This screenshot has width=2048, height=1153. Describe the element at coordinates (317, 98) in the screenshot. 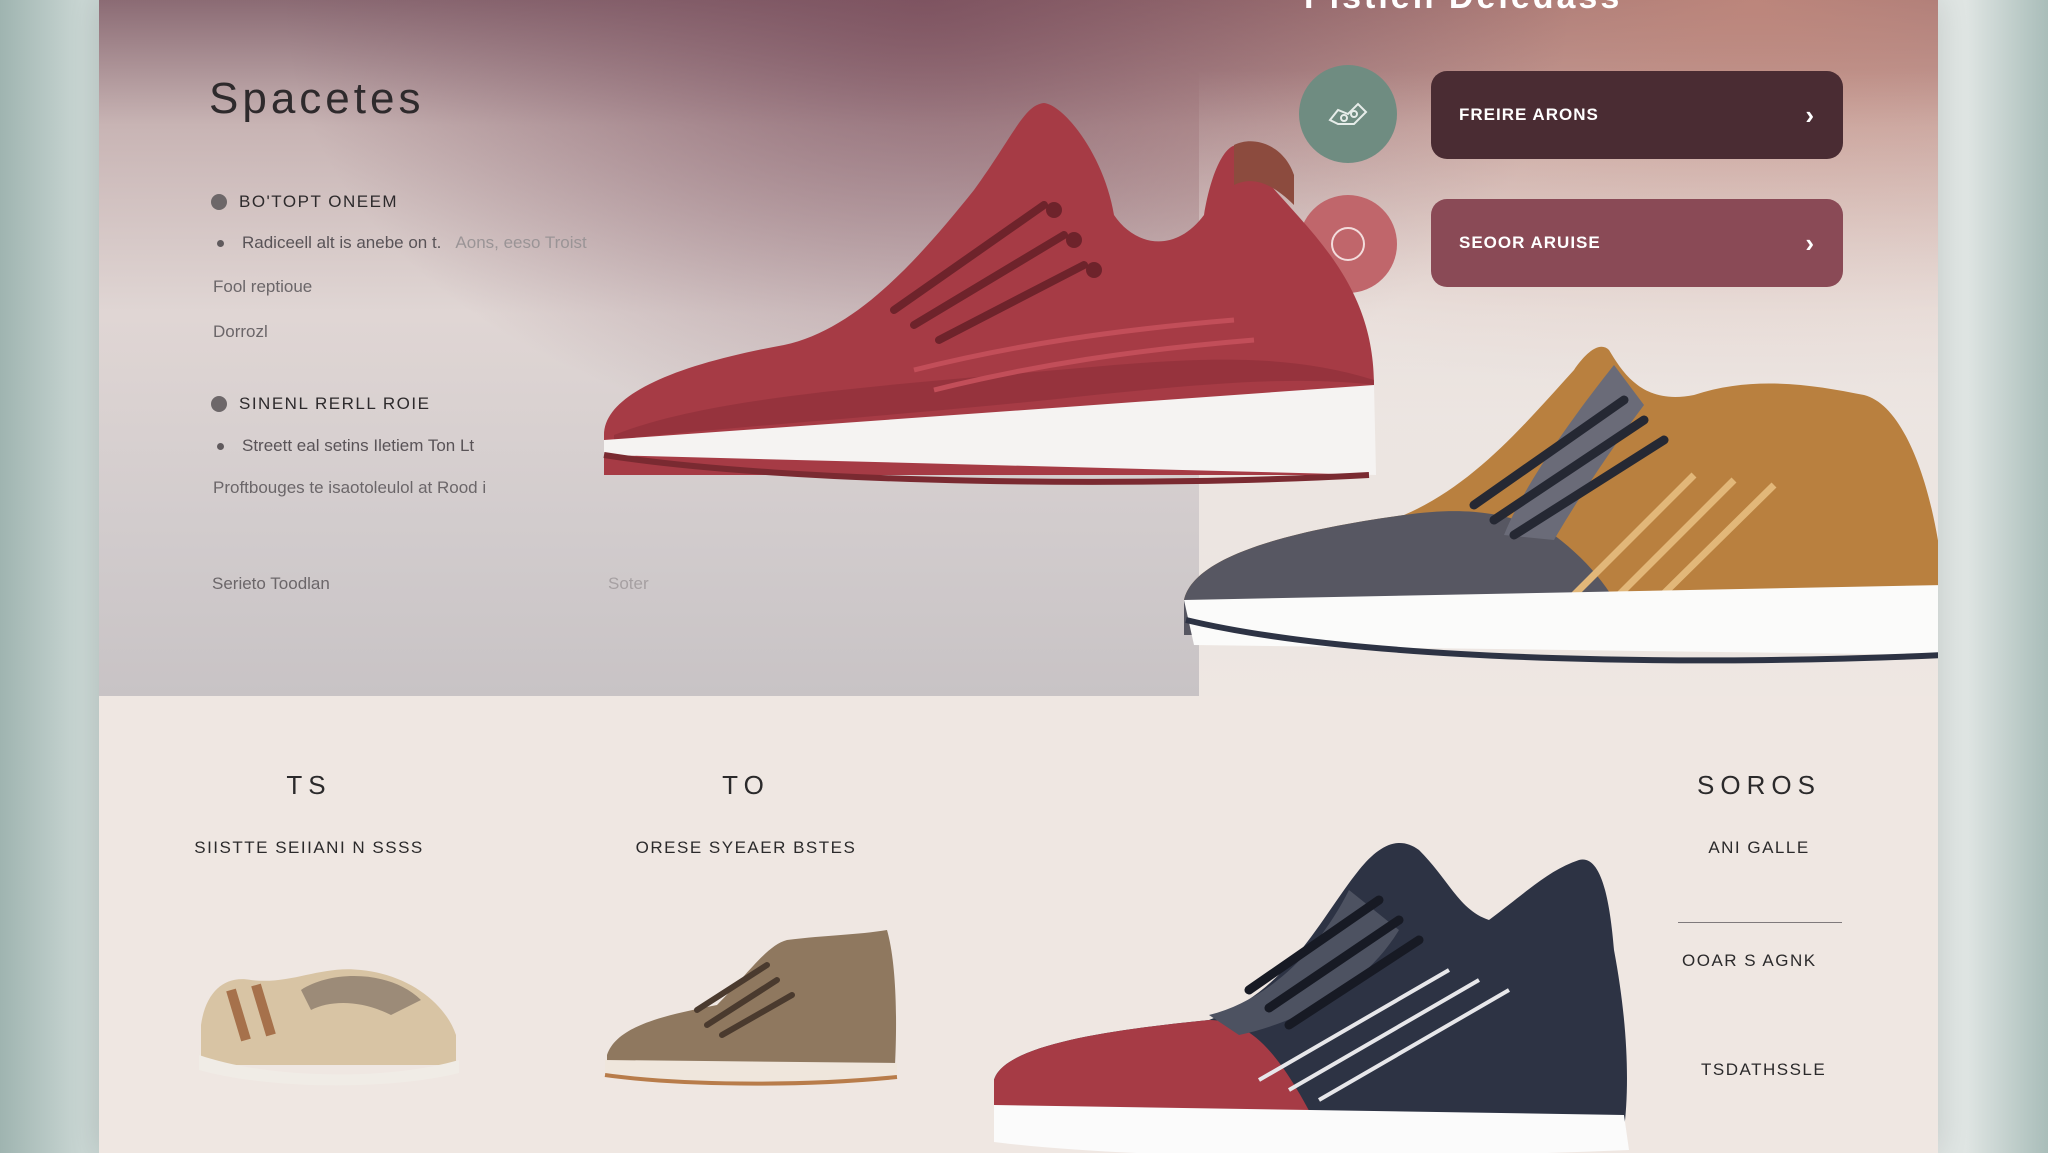

I see `brand-title: Spacetes` at that location.